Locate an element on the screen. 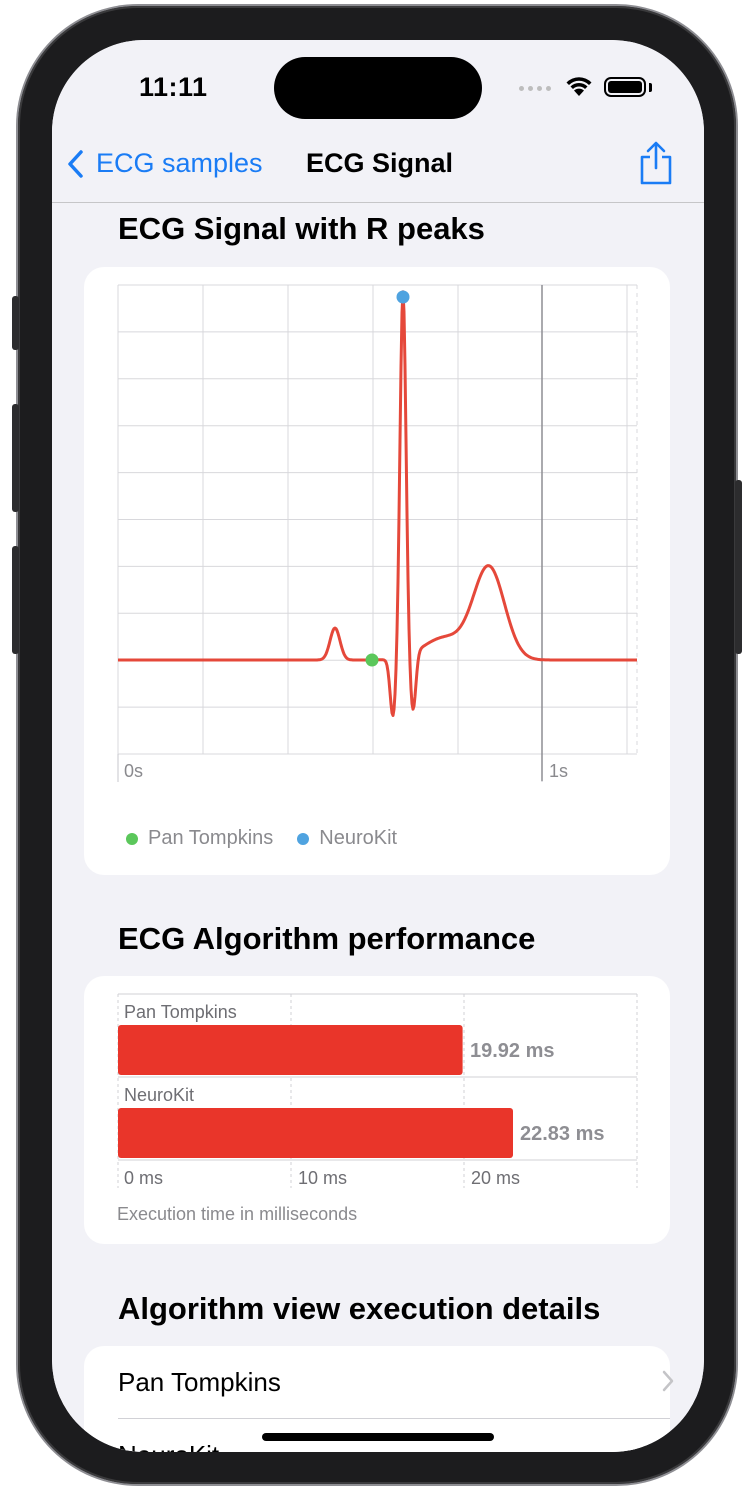 This screenshot has width=754, height=1490. navigation-bar: ECG samples ECG Signal is located at coordinates (378, 171).